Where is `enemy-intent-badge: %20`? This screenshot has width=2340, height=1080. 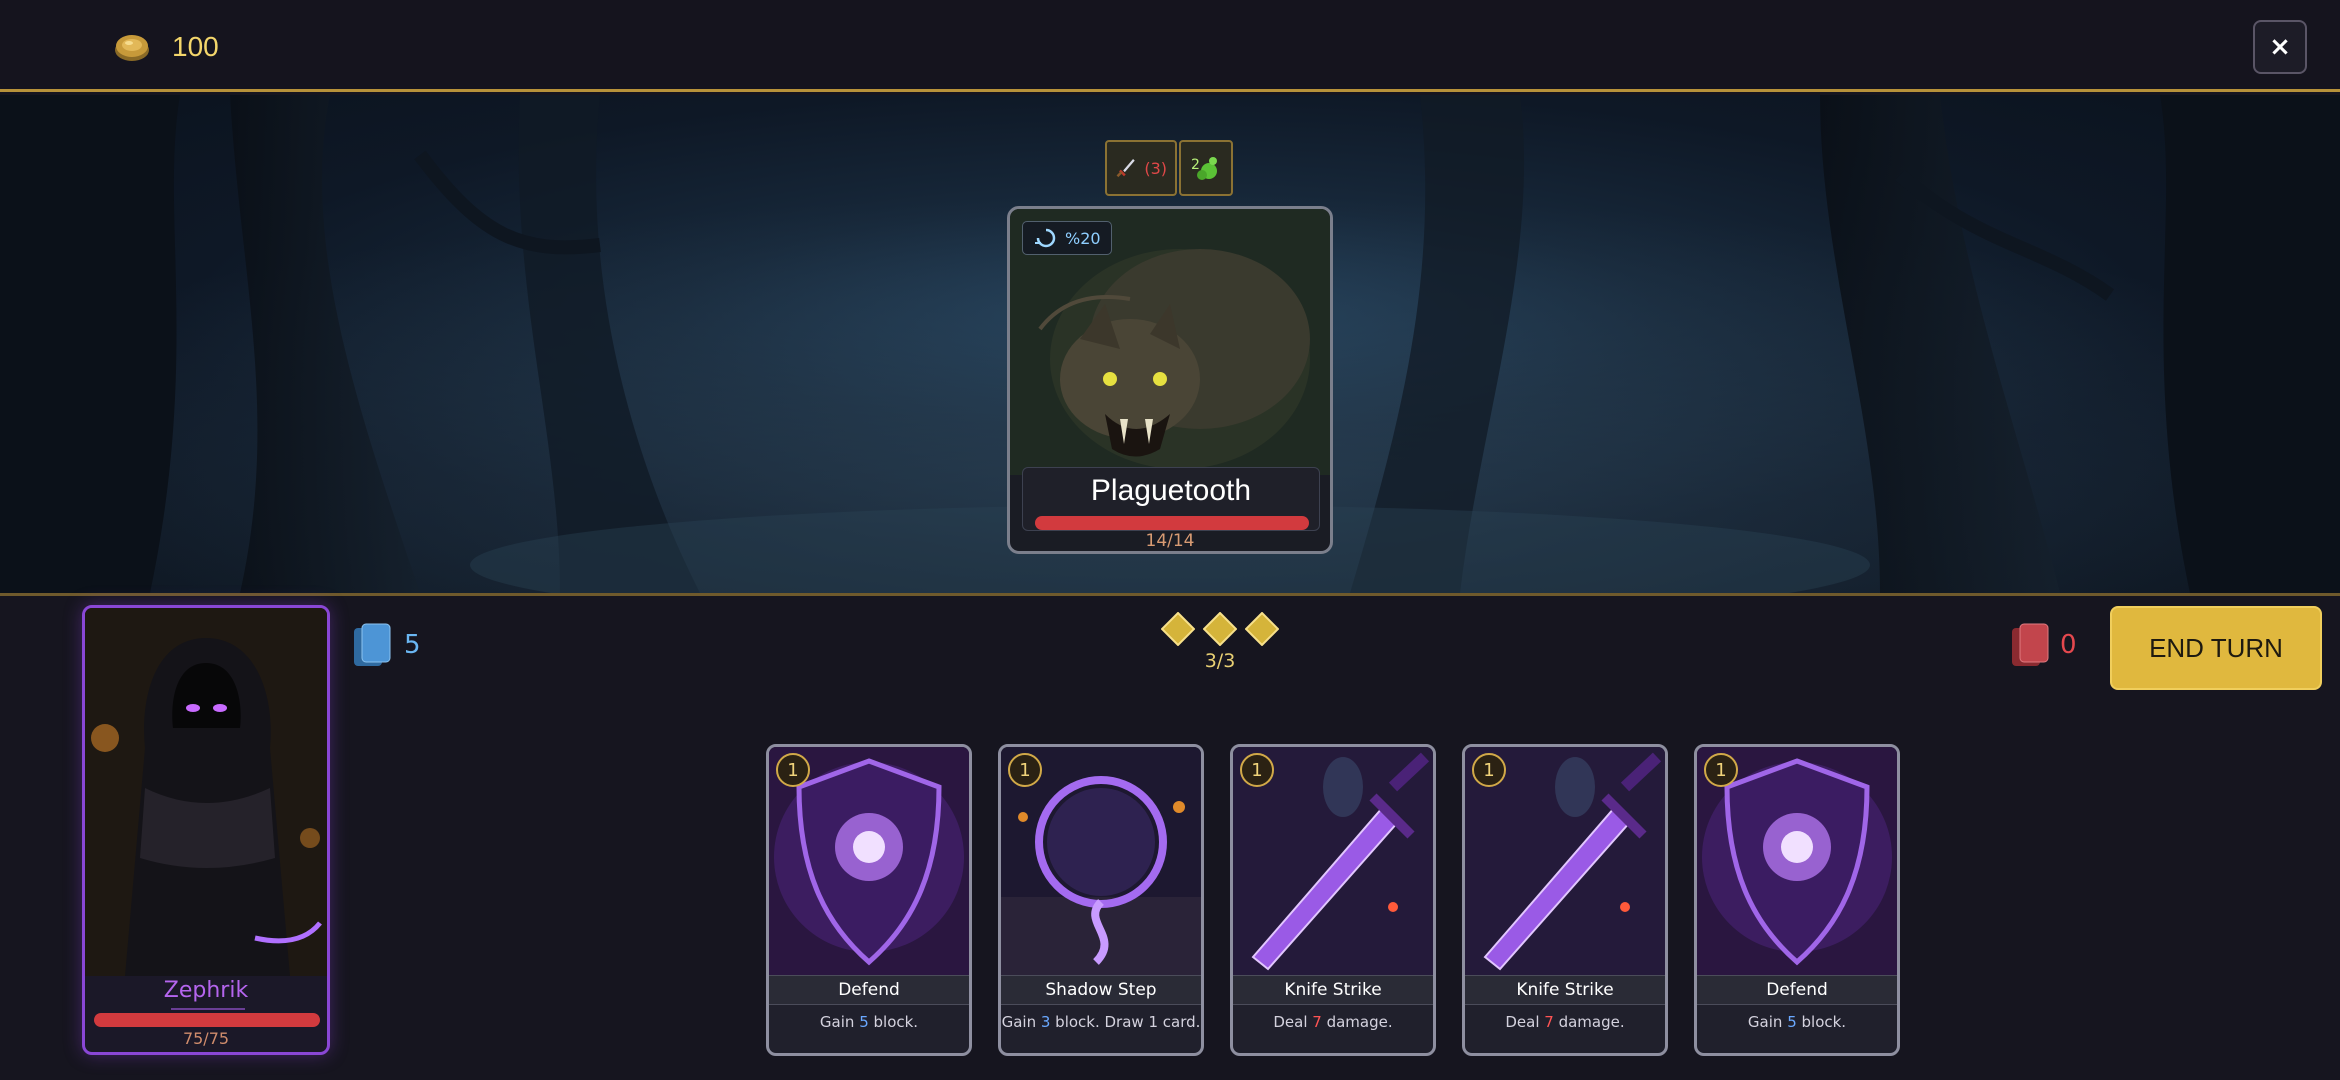
enemy-intent-badge: %20 is located at coordinates (1067, 238).